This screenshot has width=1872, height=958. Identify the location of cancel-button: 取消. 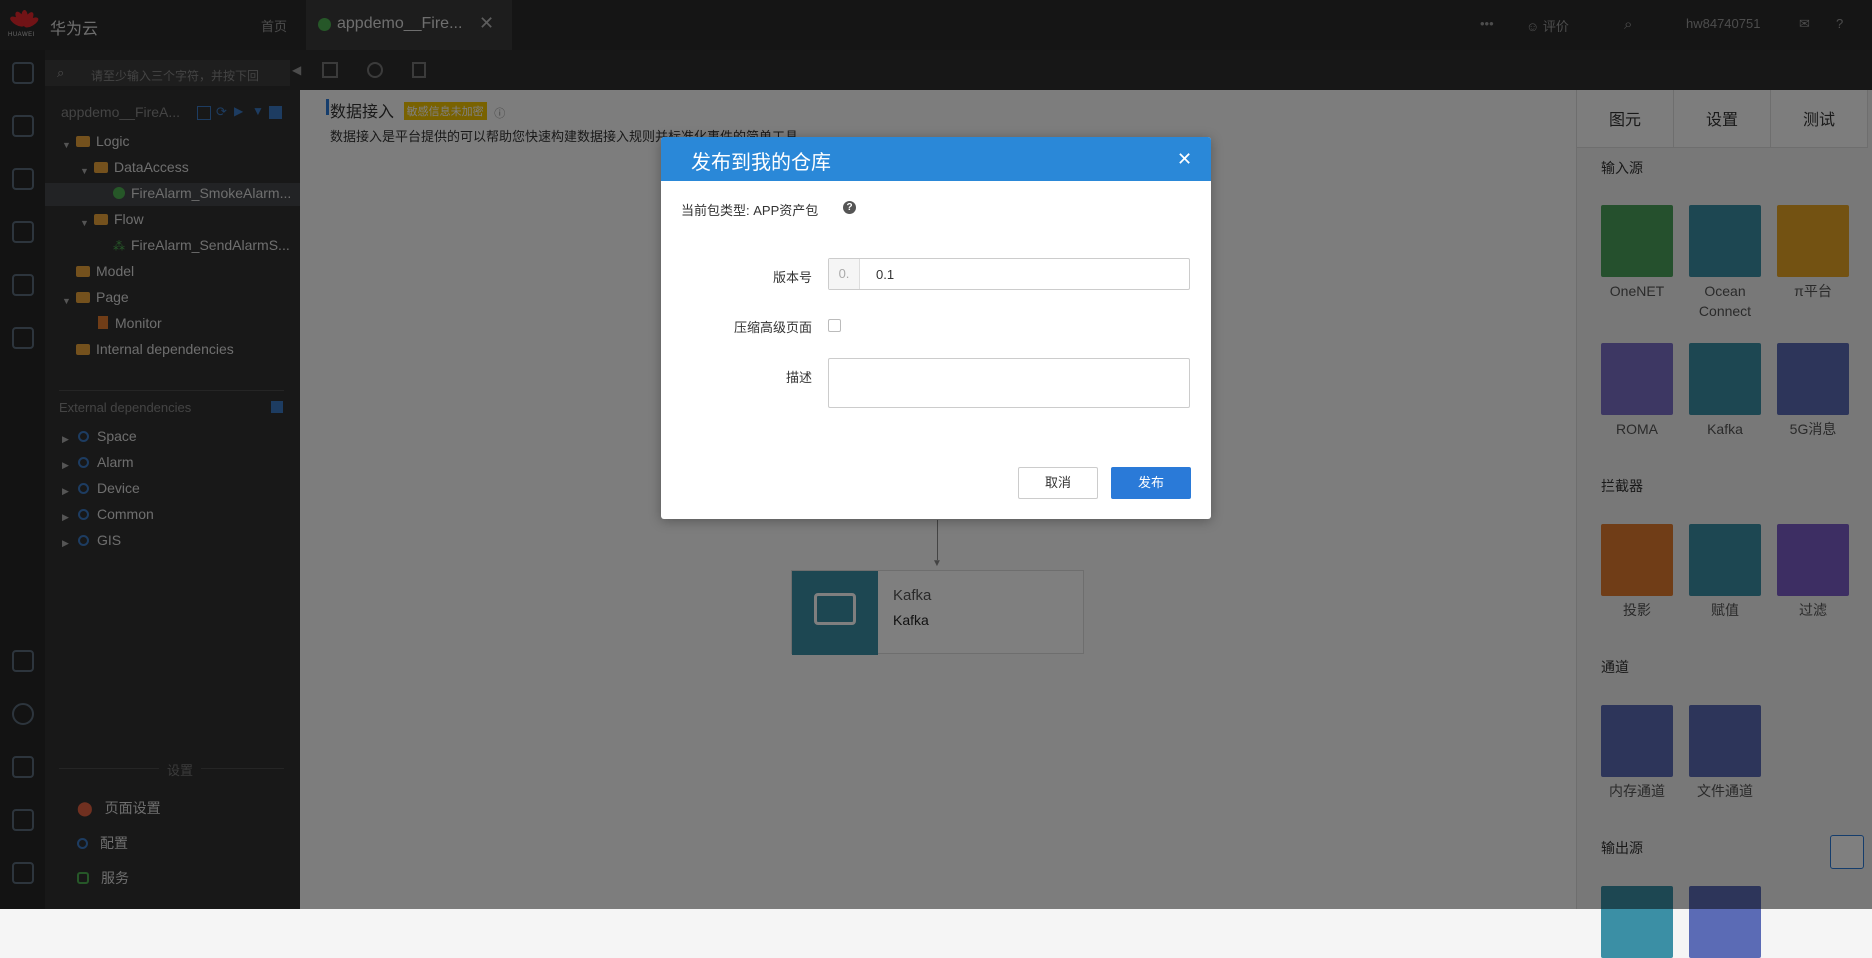
(1058, 483).